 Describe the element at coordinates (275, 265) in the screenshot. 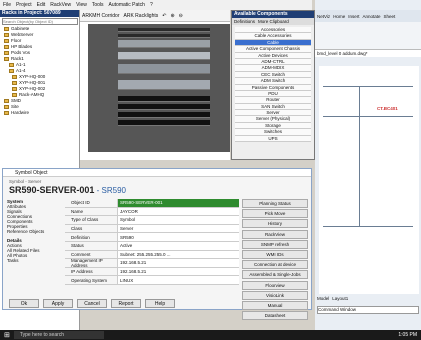

I see `connection-button: Connection at device` at that location.